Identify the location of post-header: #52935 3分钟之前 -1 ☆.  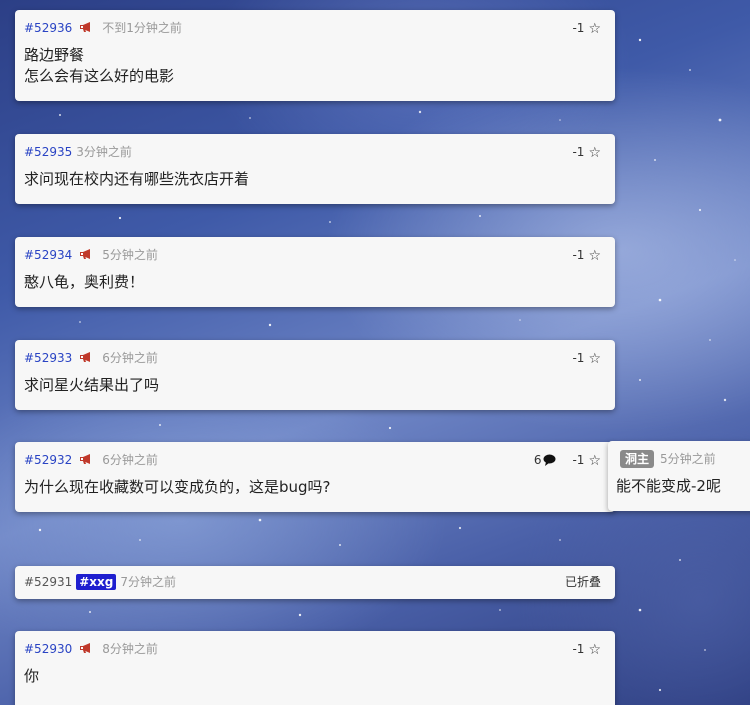
(312, 152).